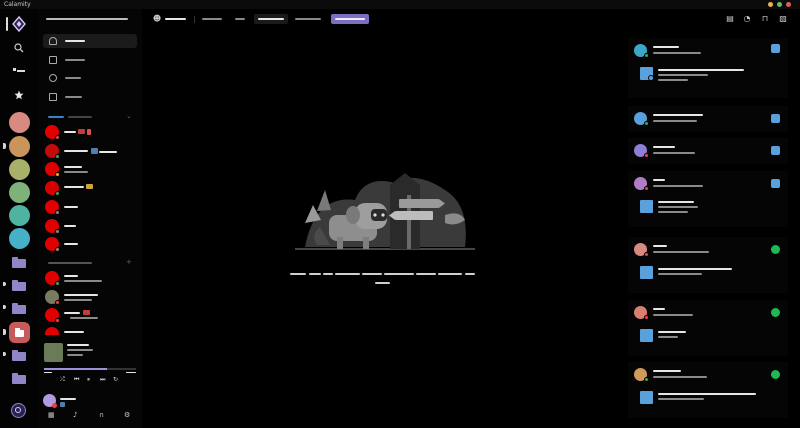 The image size is (800, 428). What do you see at coordinates (51, 415) in the screenshot?
I see `activity-status-icon: ▦` at bounding box center [51, 415].